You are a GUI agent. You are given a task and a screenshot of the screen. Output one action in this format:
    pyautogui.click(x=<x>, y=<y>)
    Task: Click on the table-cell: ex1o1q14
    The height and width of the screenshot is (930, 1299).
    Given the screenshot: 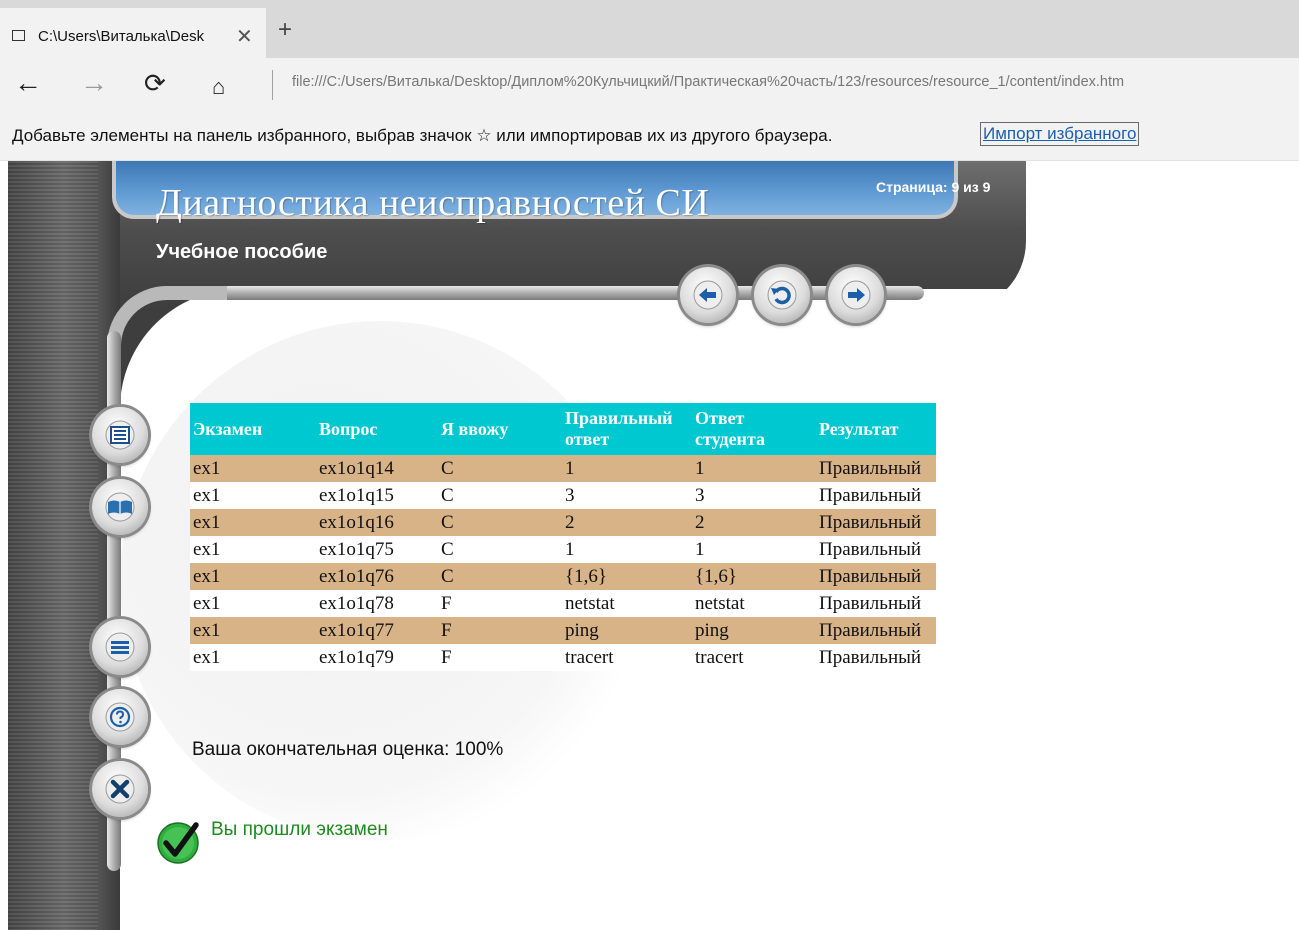 What is the action you would take?
    pyautogui.click(x=377, y=468)
    